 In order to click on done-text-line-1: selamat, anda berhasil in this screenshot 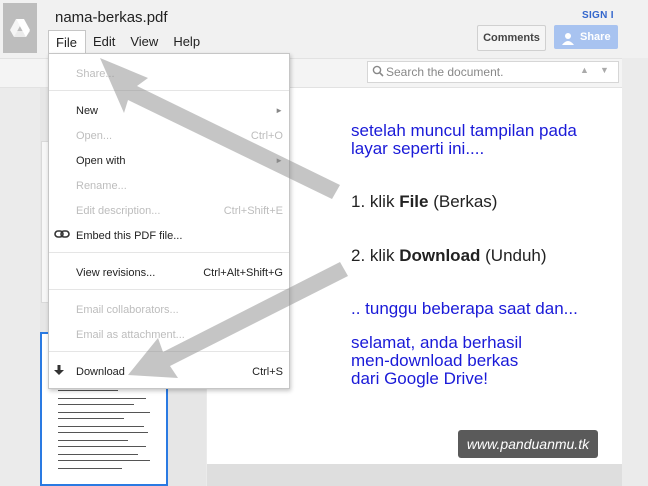, I will do `click(437, 342)`.